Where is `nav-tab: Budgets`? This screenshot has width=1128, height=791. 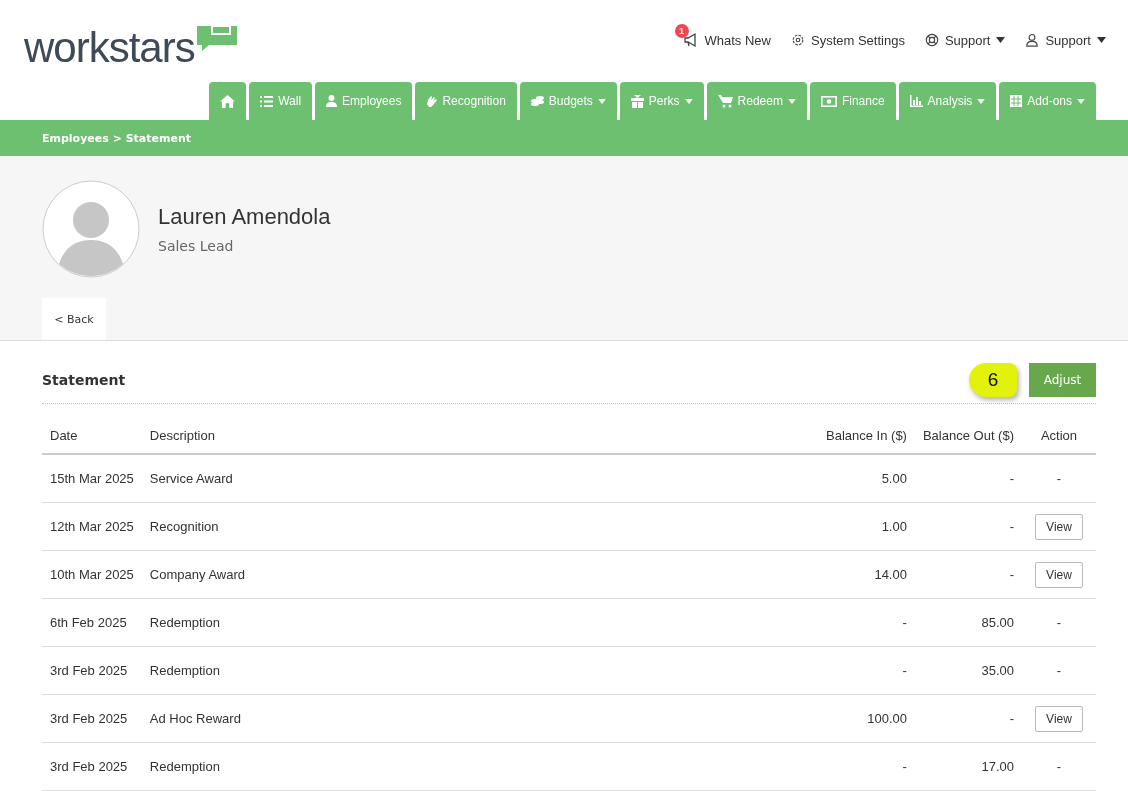 nav-tab: Budgets is located at coordinates (568, 101).